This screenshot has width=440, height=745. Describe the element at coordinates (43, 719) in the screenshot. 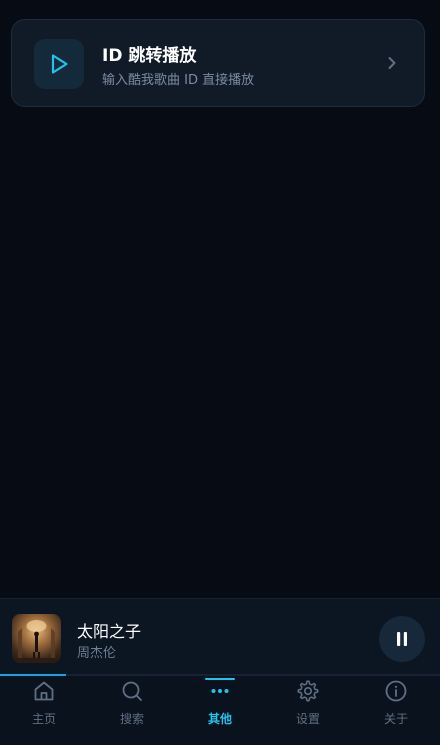

I see `nav-label-home: 主页` at that location.